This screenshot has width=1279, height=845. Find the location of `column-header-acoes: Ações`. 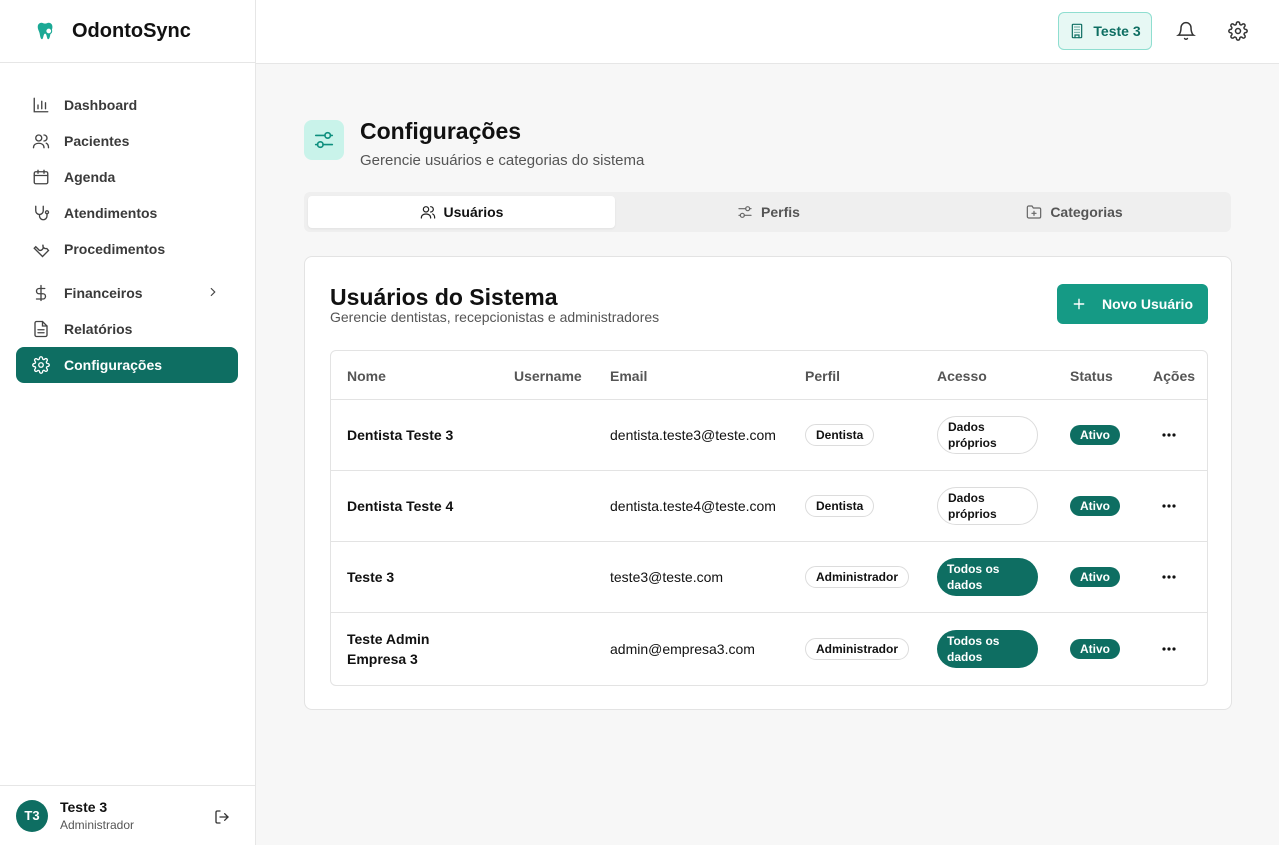

column-header-acoes: Ações is located at coordinates (1174, 375).